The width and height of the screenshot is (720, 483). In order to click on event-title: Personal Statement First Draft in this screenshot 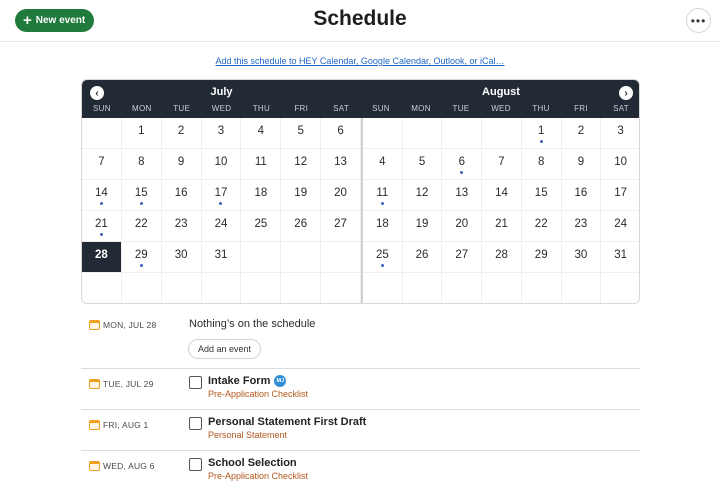, I will do `click(287, 422)`.